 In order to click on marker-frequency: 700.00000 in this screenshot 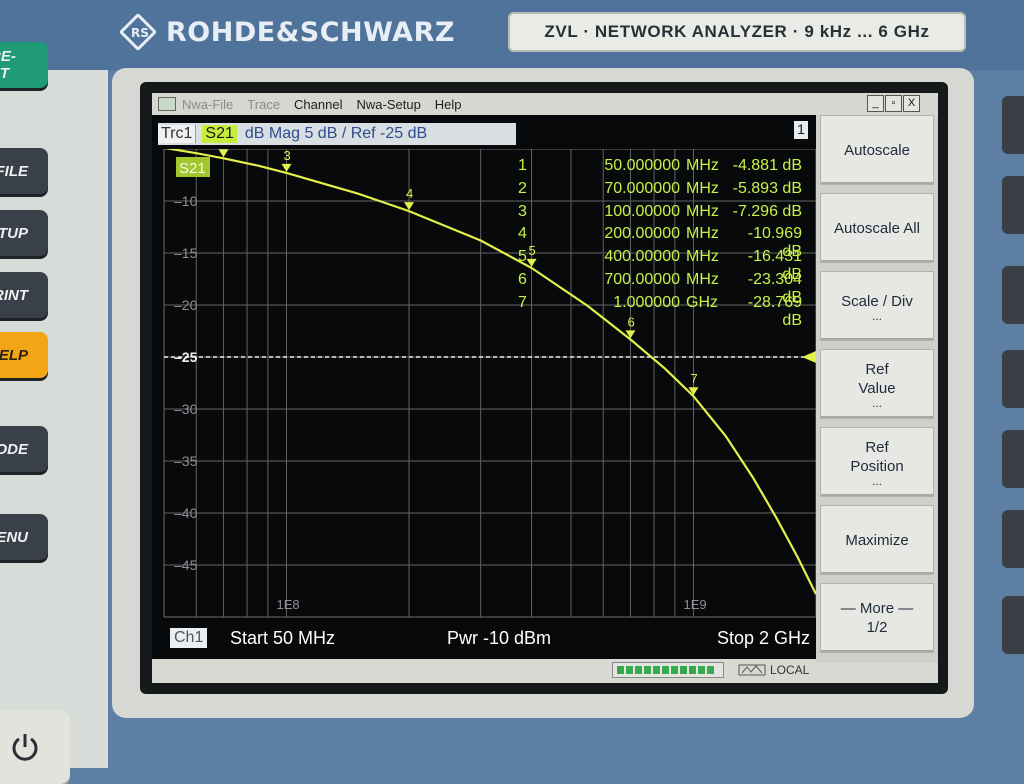, I will do `click(642, 279)`.